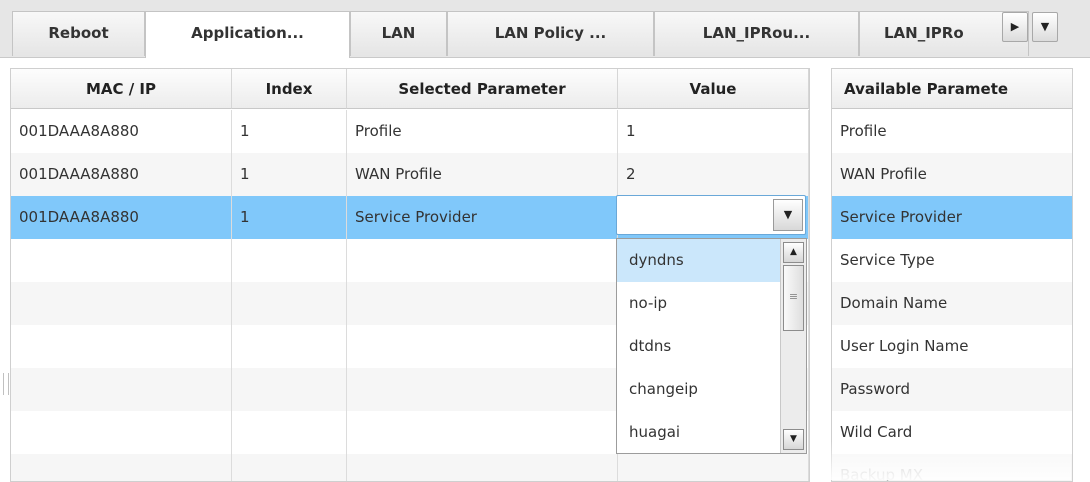 Image resolution: width=1090 pixels, height=482 pixels. I want to click on available-parameter-label: Service Type, so click(887, 260).